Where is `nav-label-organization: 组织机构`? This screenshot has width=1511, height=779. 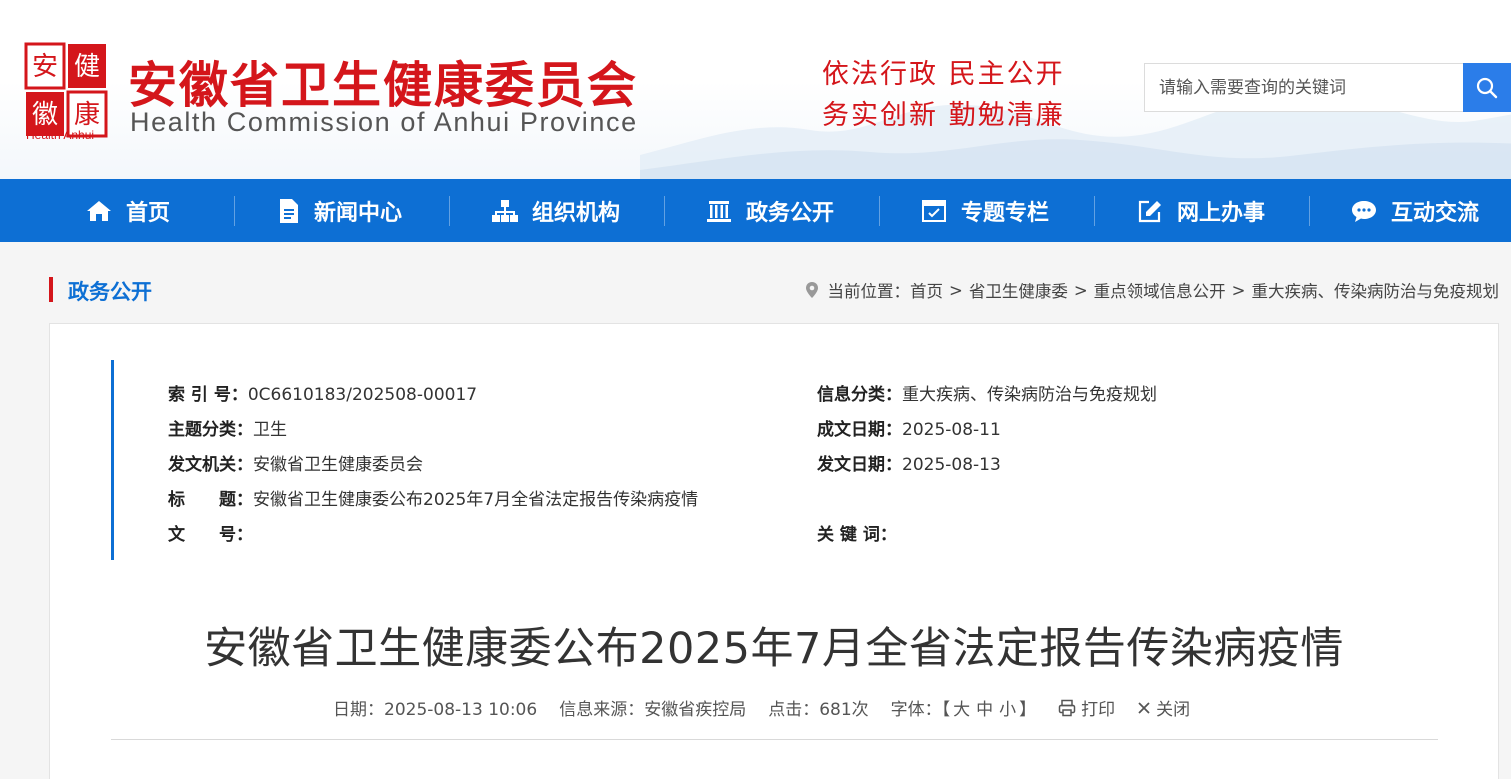
nav-label-organization: 组织机构 is located at coordinates (576, 213).